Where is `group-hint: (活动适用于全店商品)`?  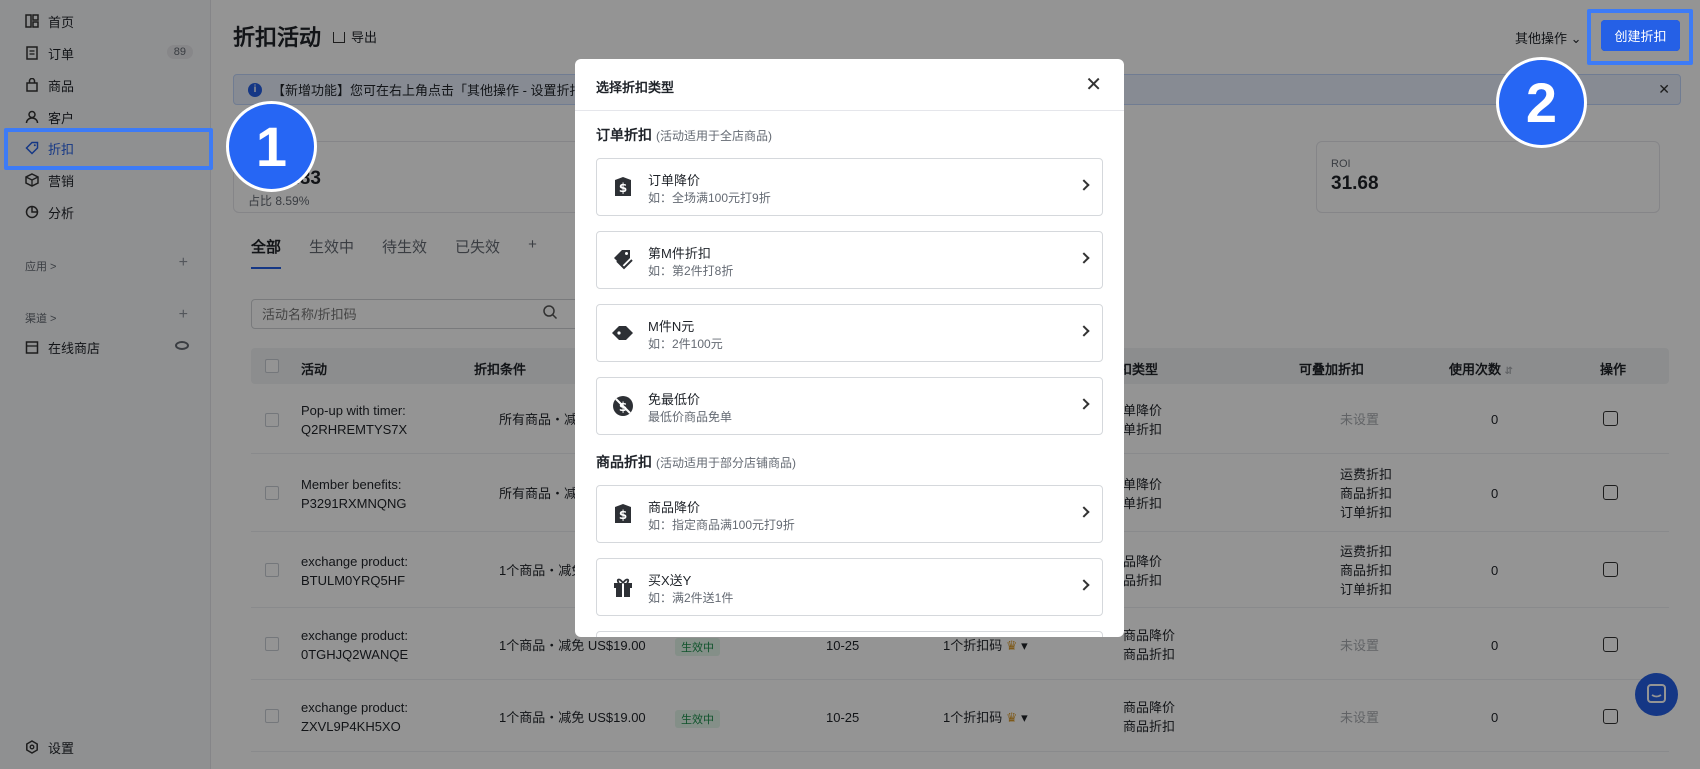 group-hint: (活动适用于全店商品) is located at coordinates (714, 136).